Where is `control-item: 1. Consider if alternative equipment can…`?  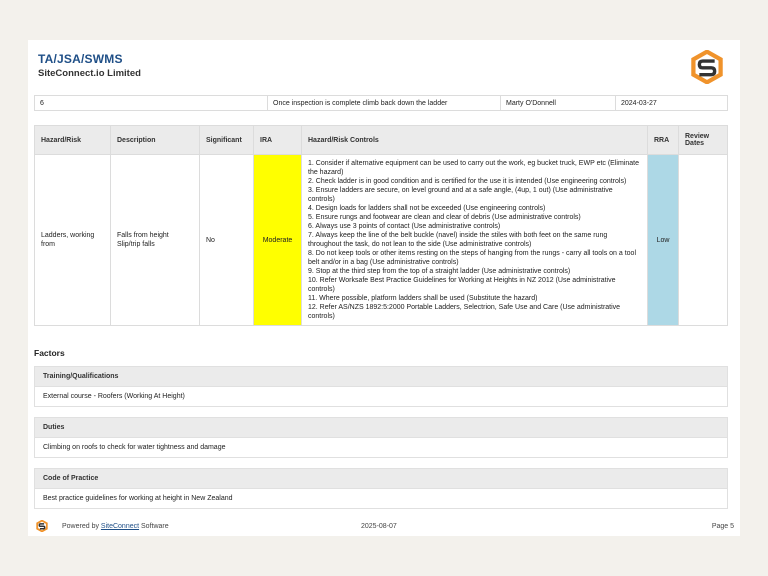 control-item: 1. Consider if alternative equipment can… is located at coordinates (473, 168).